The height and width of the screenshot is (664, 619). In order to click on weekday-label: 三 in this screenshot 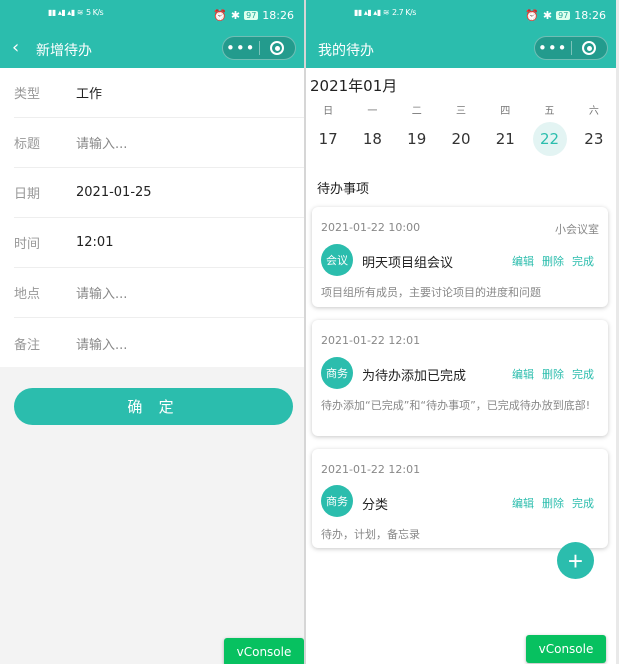, I will do `click(460, 111)`.